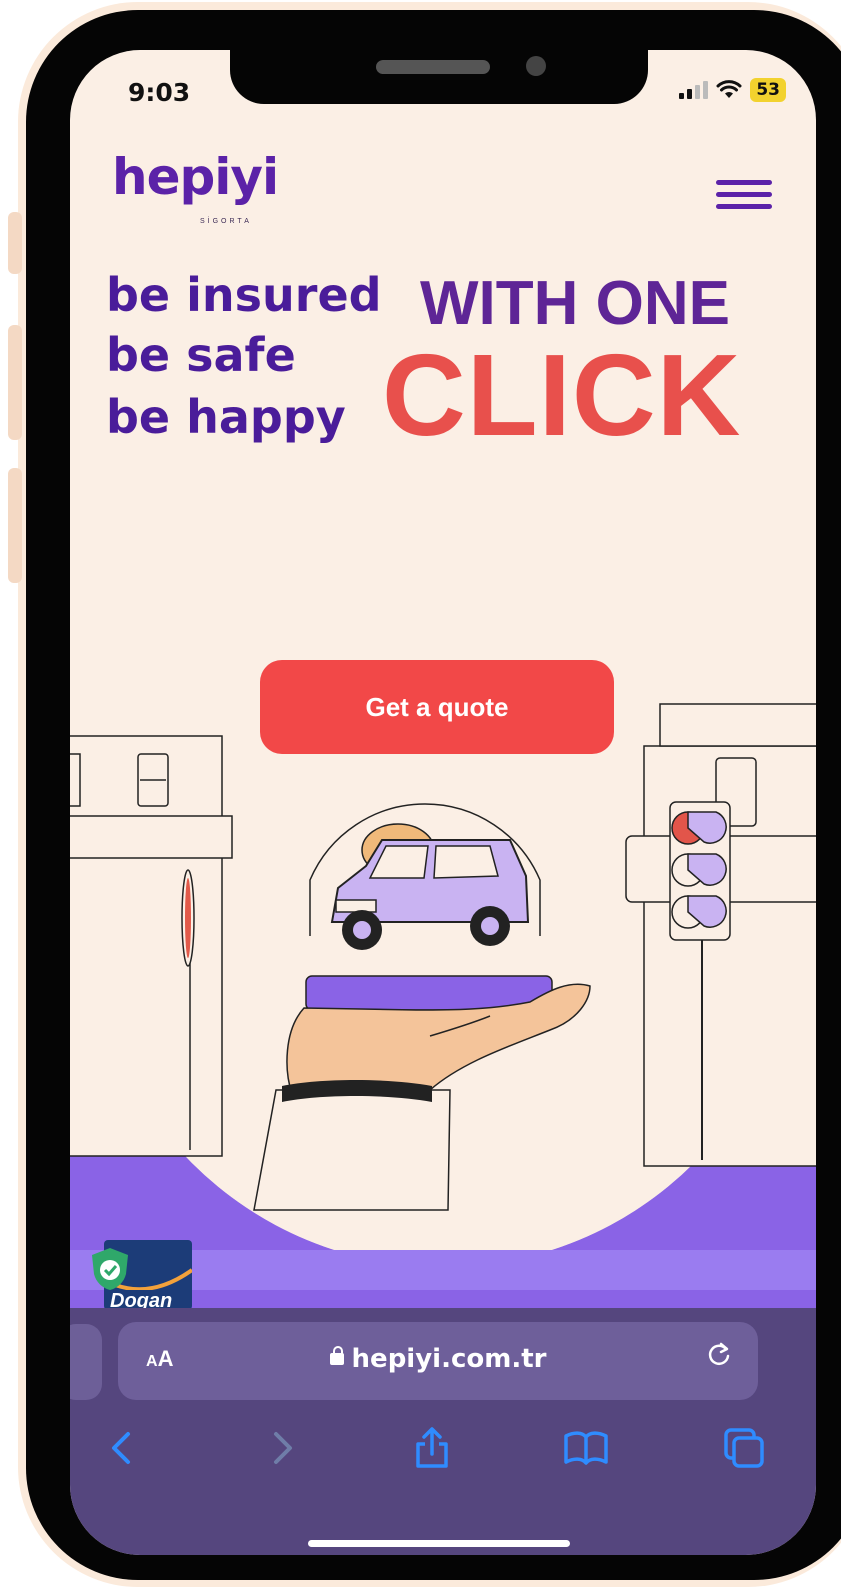 The height and width of the screenshot is (1593, 841). I want to click on share-icon, so click(432, 1448).